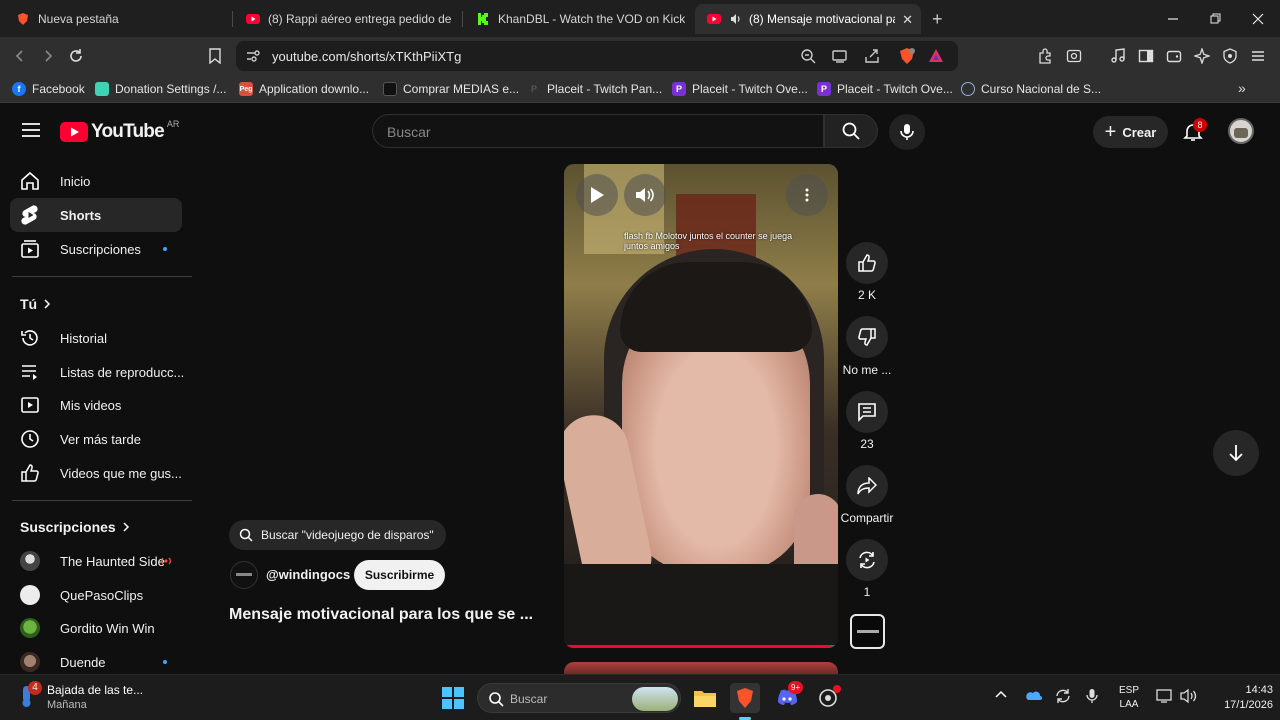  Describe the element at coordinates (1258, 56) in the screenshot. I see `menu-icon` at that location.